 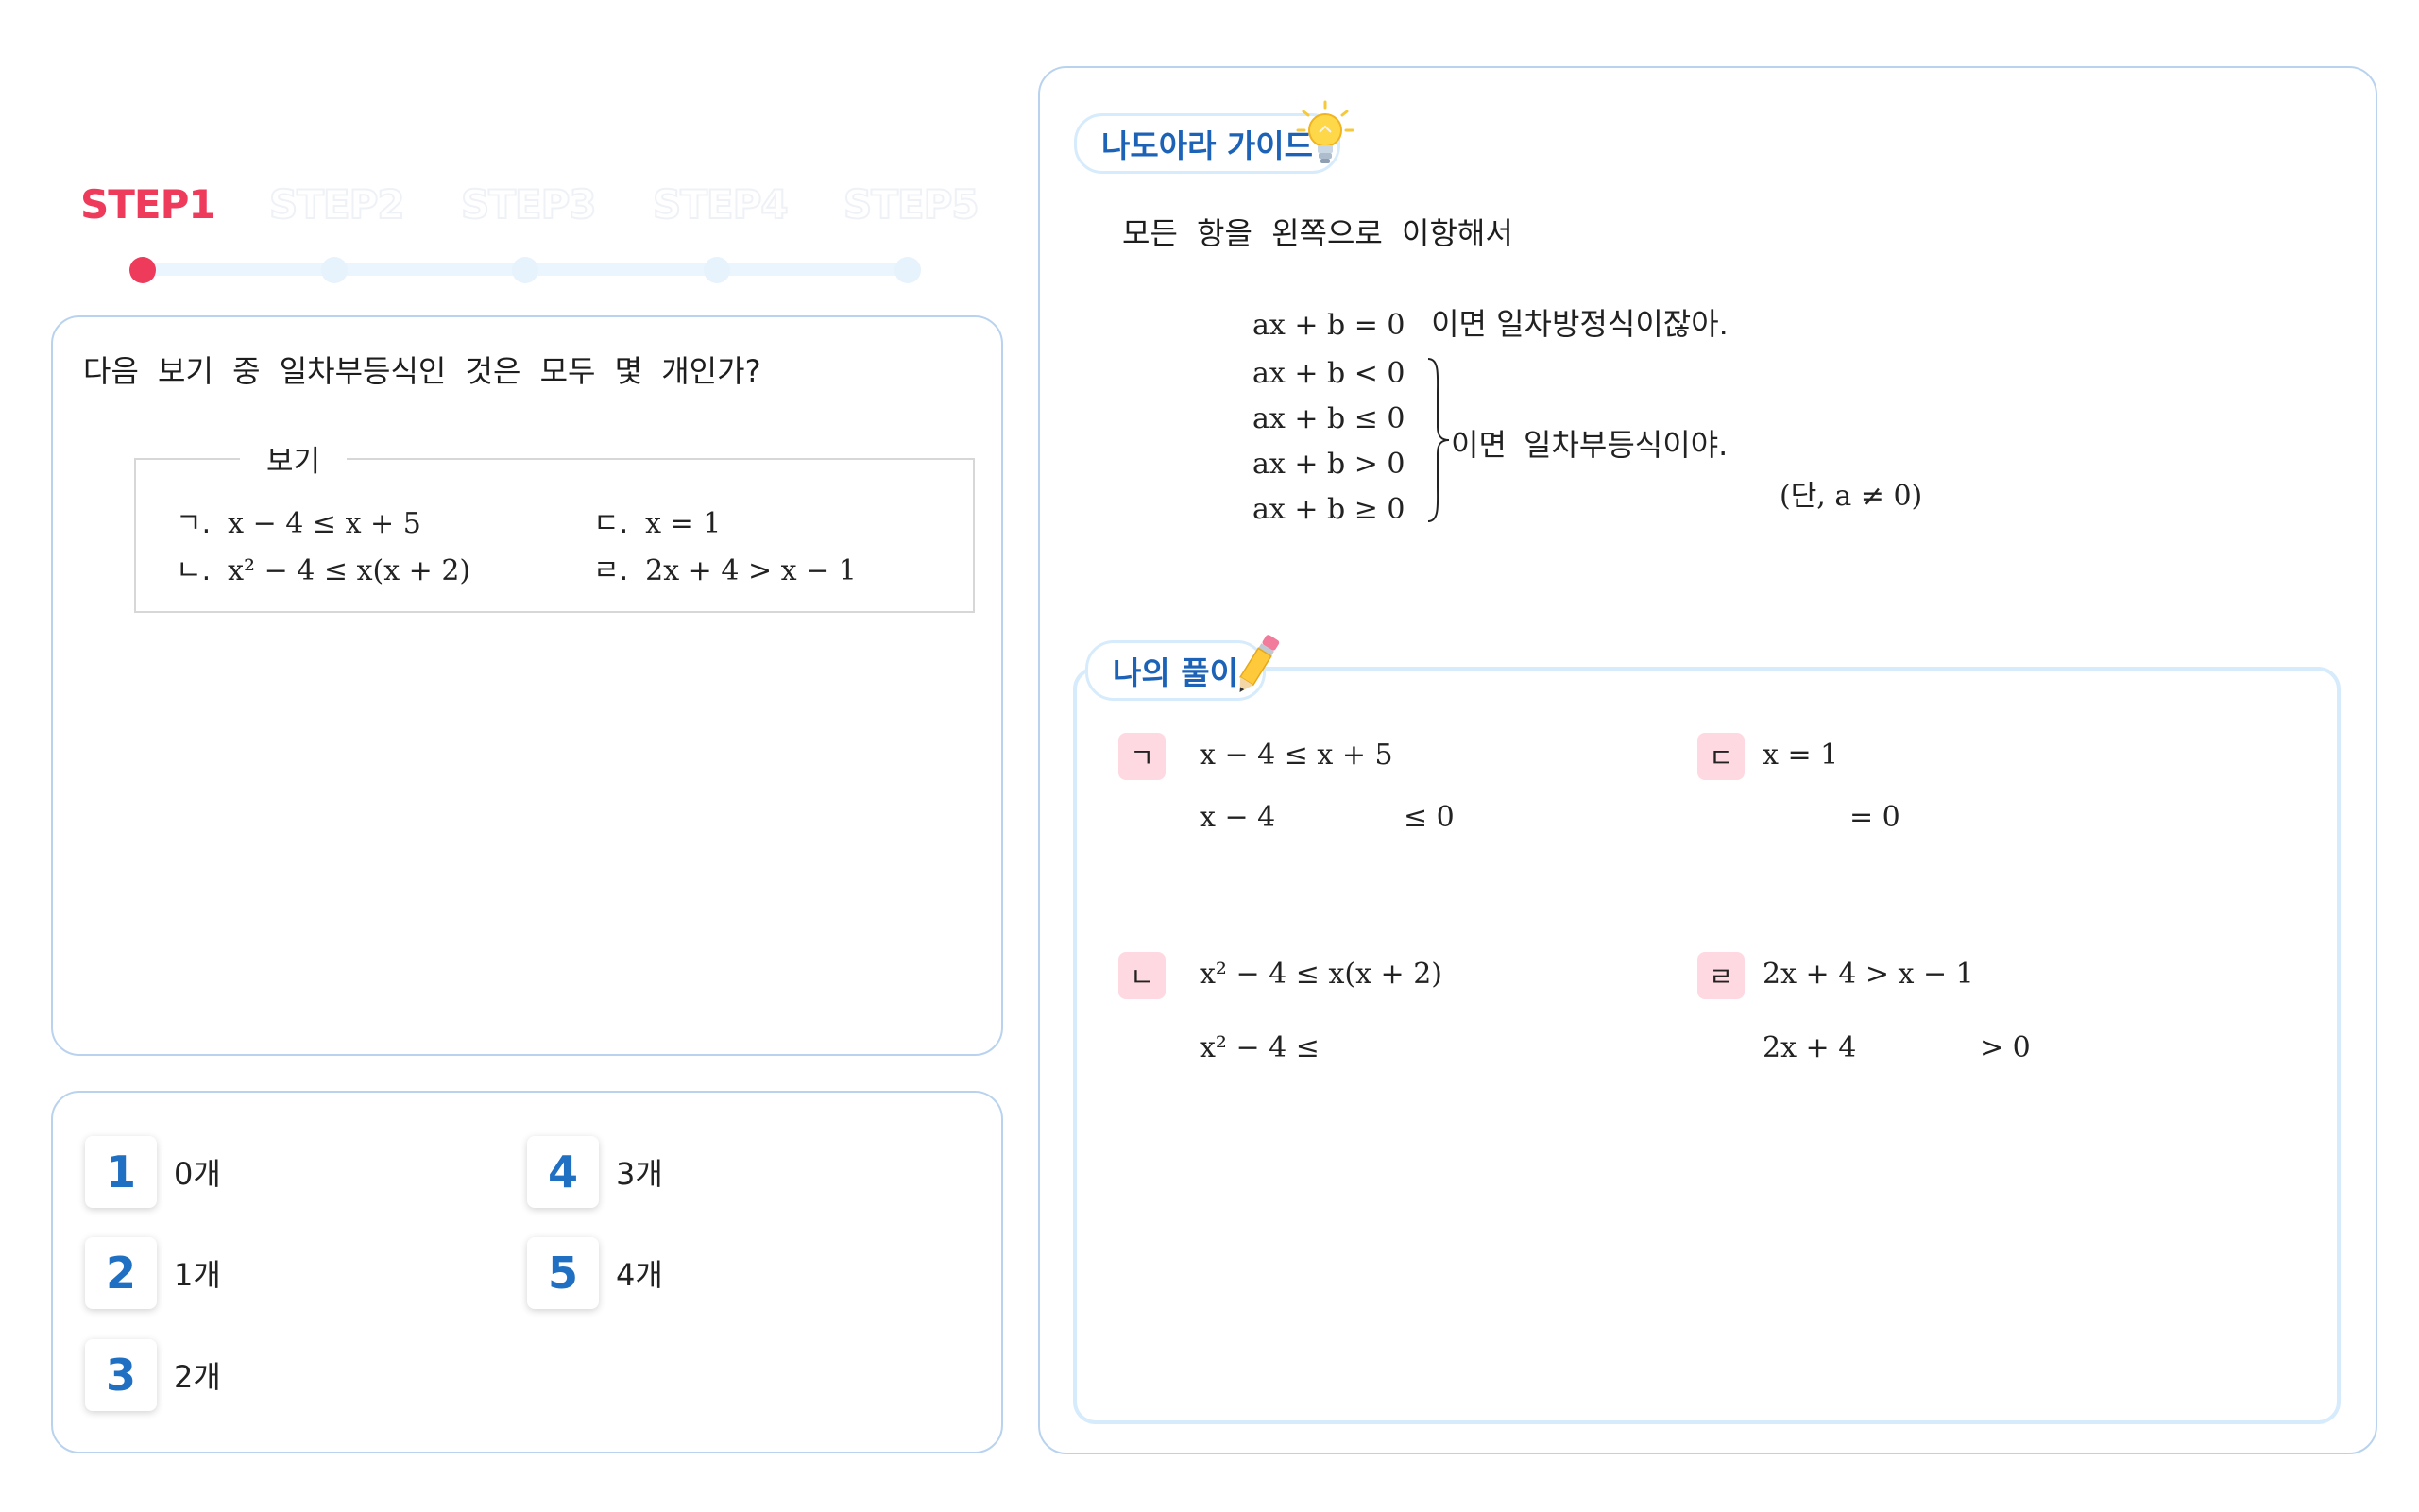 I want to click on lightbulb-icon, so click(x=1325, y=131).